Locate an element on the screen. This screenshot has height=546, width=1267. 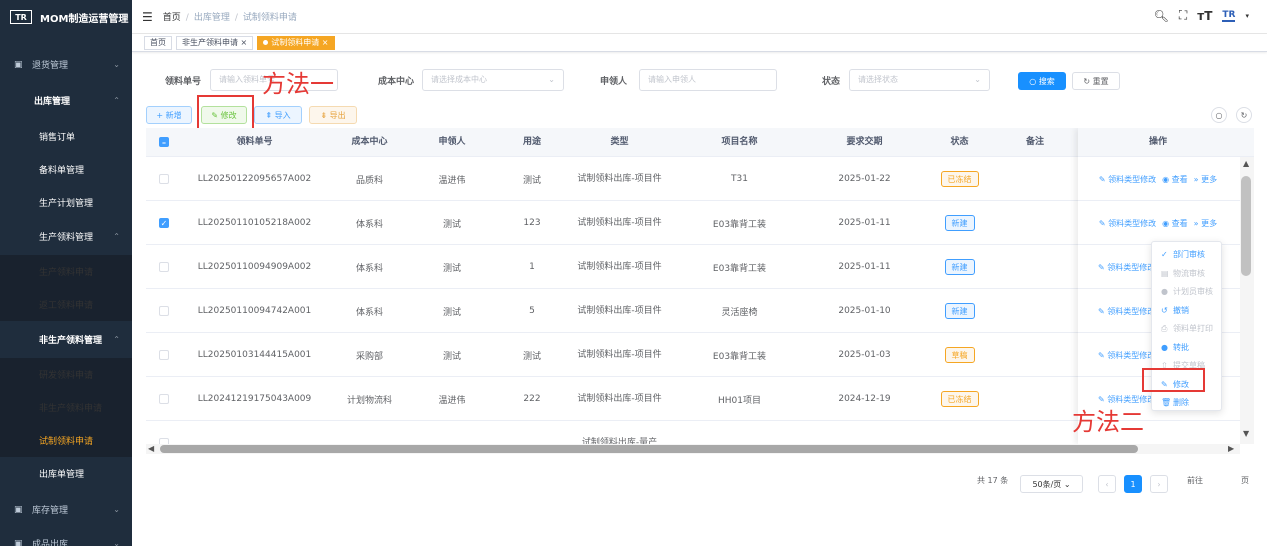
sidebar-item: 生产领料管理 ⌃ is located at coordinates (66, 236).